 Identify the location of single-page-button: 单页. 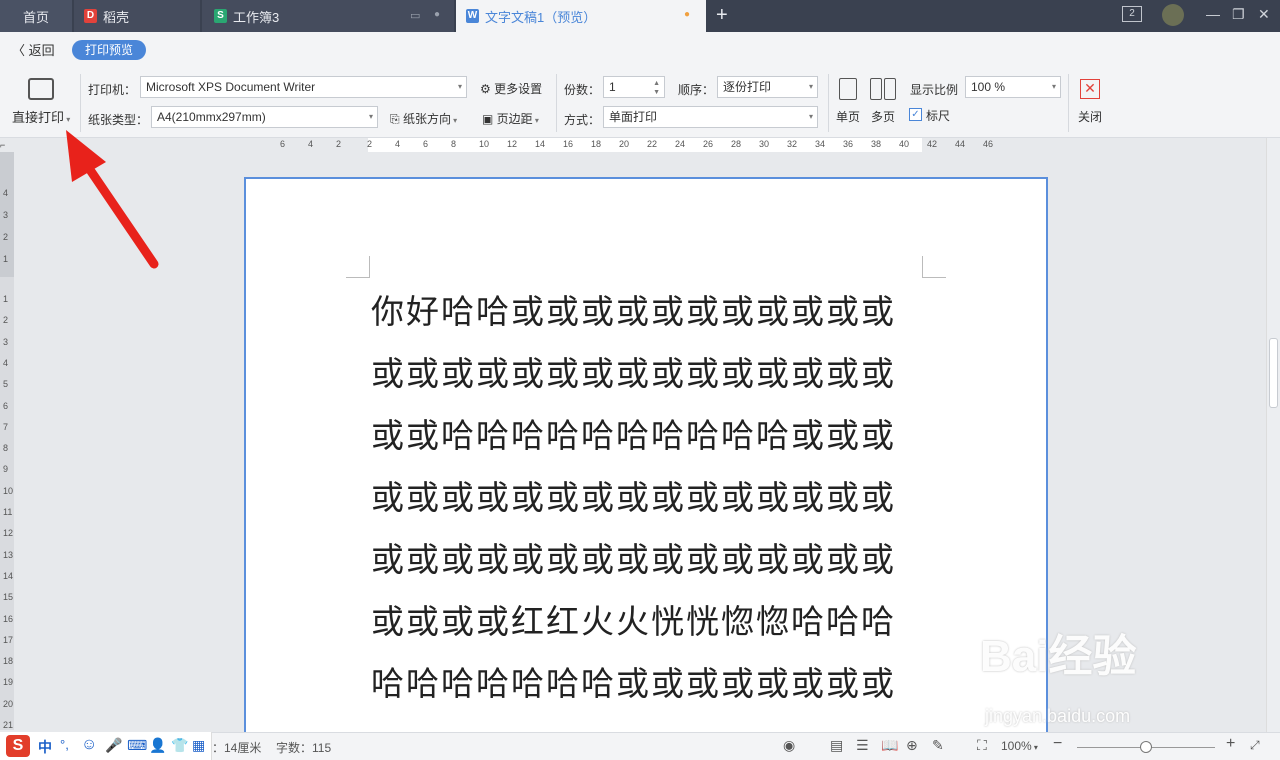
(848, 116).